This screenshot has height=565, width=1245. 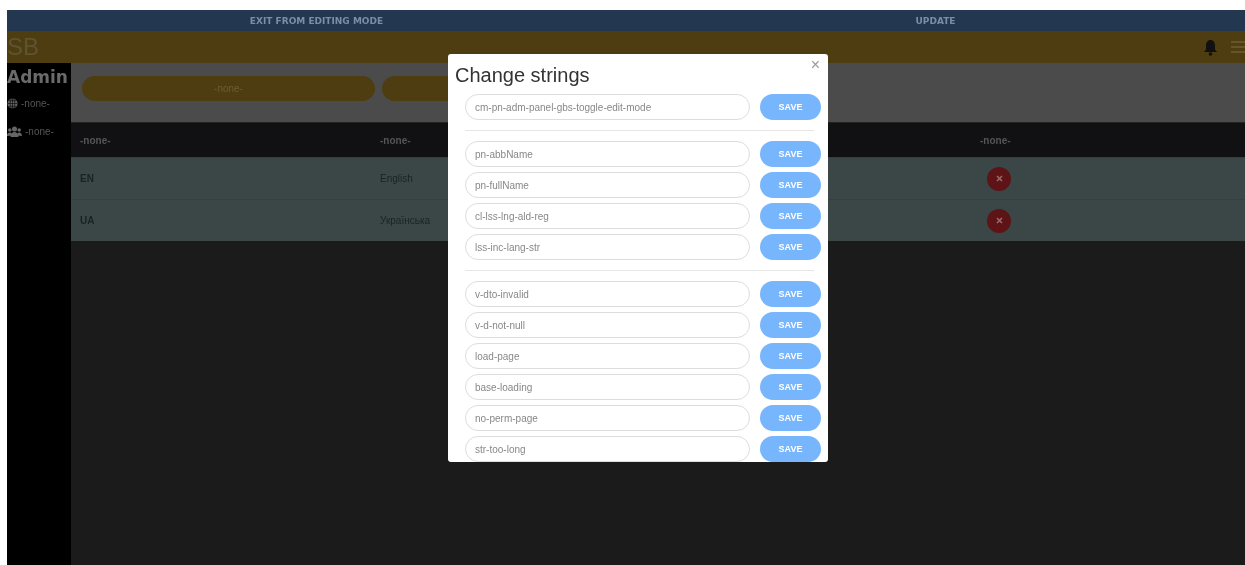 What do you see at coordinates (1238, 47) in the screenshot?
I see `menu-icon` at bounding box center [1238, 47].